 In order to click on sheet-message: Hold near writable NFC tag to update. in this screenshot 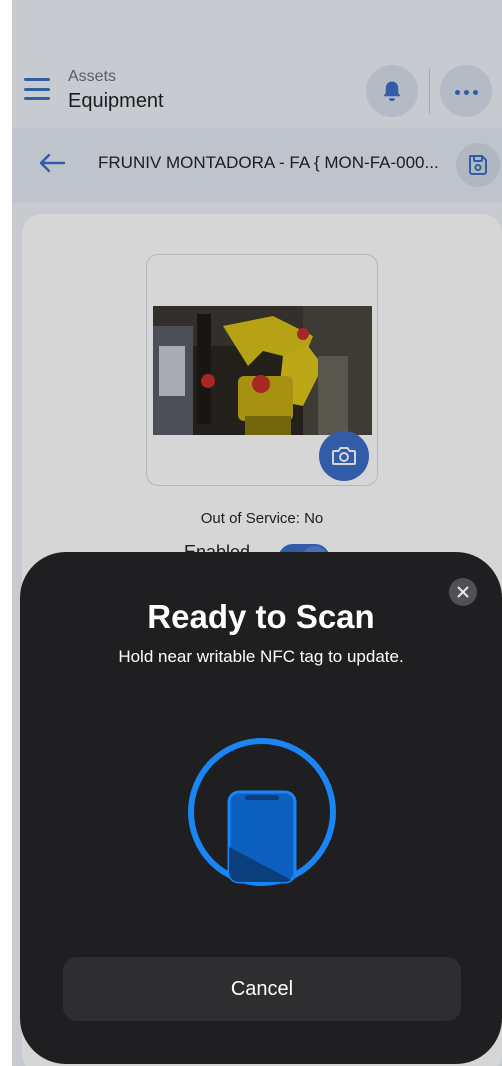, I will do `click(261, 656)`.